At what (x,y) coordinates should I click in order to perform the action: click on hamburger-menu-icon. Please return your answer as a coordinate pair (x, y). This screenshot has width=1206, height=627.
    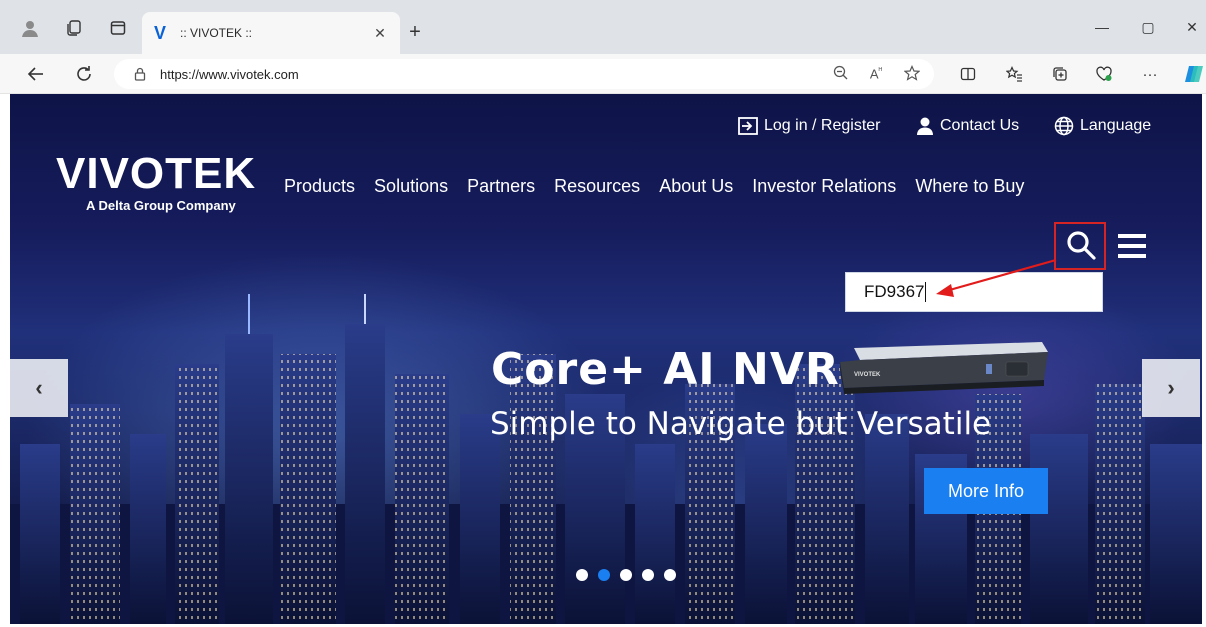
    Looking at the image, I should click on (1132, 246).